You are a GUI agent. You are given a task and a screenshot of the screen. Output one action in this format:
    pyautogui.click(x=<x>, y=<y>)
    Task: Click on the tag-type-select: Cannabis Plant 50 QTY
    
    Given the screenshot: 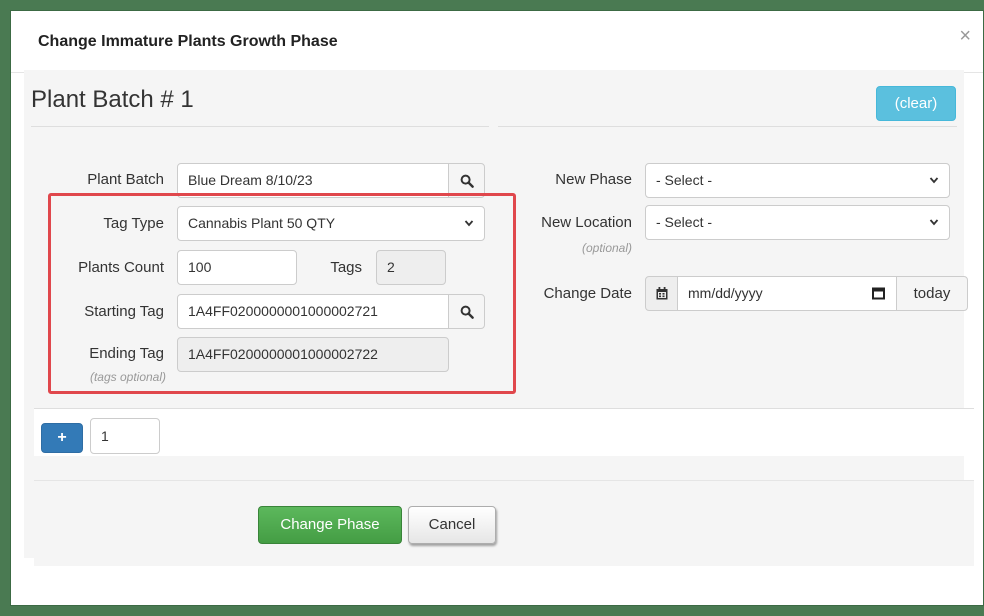 What is the action you would take?
    pyautogui.click(x=331, y=223)
    